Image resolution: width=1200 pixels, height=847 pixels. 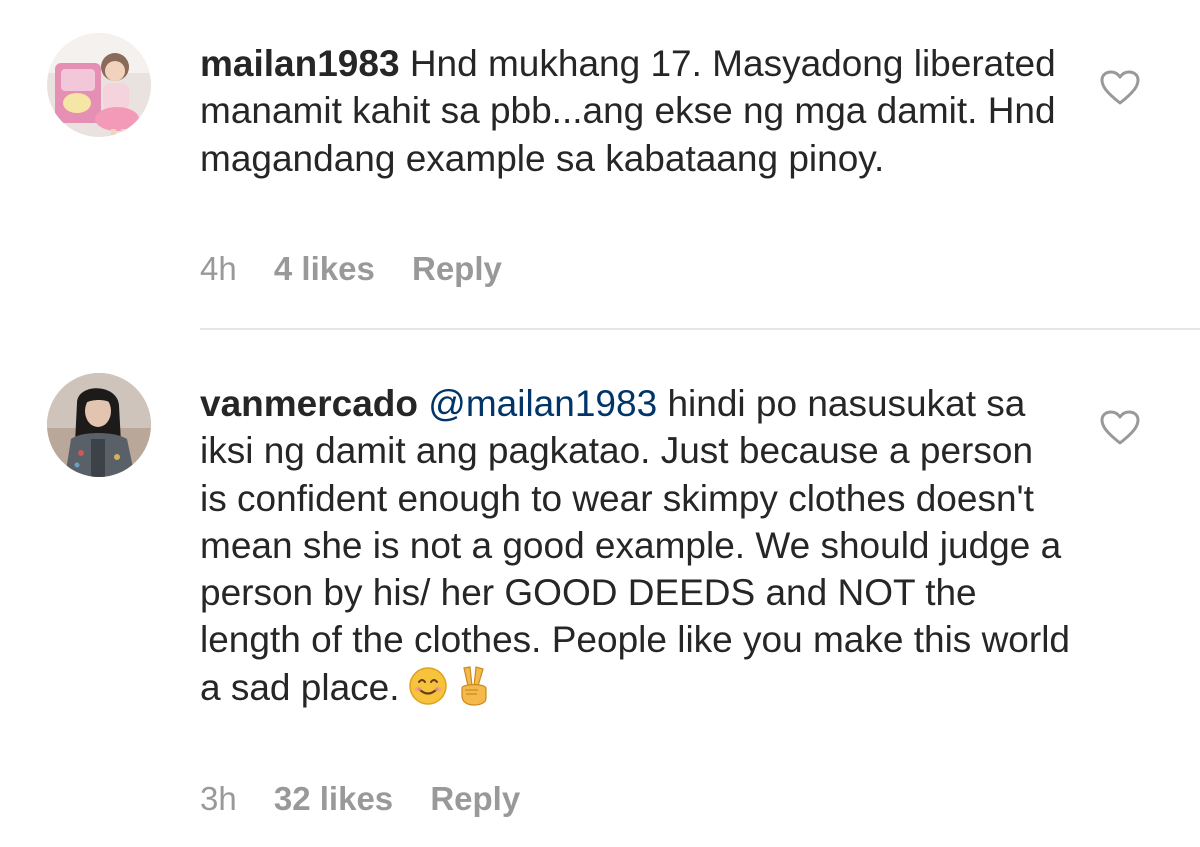 I want to click on comment-meta: 4h 4 likes Reply, so click(x=365, y=269).